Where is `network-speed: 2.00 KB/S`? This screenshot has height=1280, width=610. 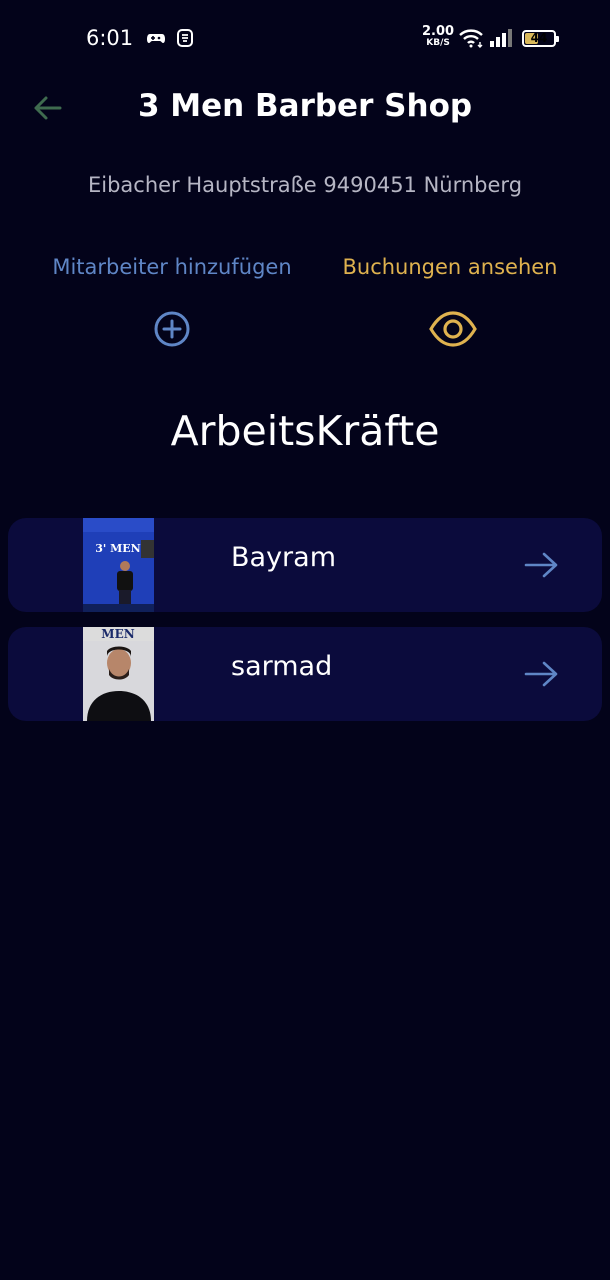 network-speed: 2.00 KB/S is located at coordinates (438, 36).